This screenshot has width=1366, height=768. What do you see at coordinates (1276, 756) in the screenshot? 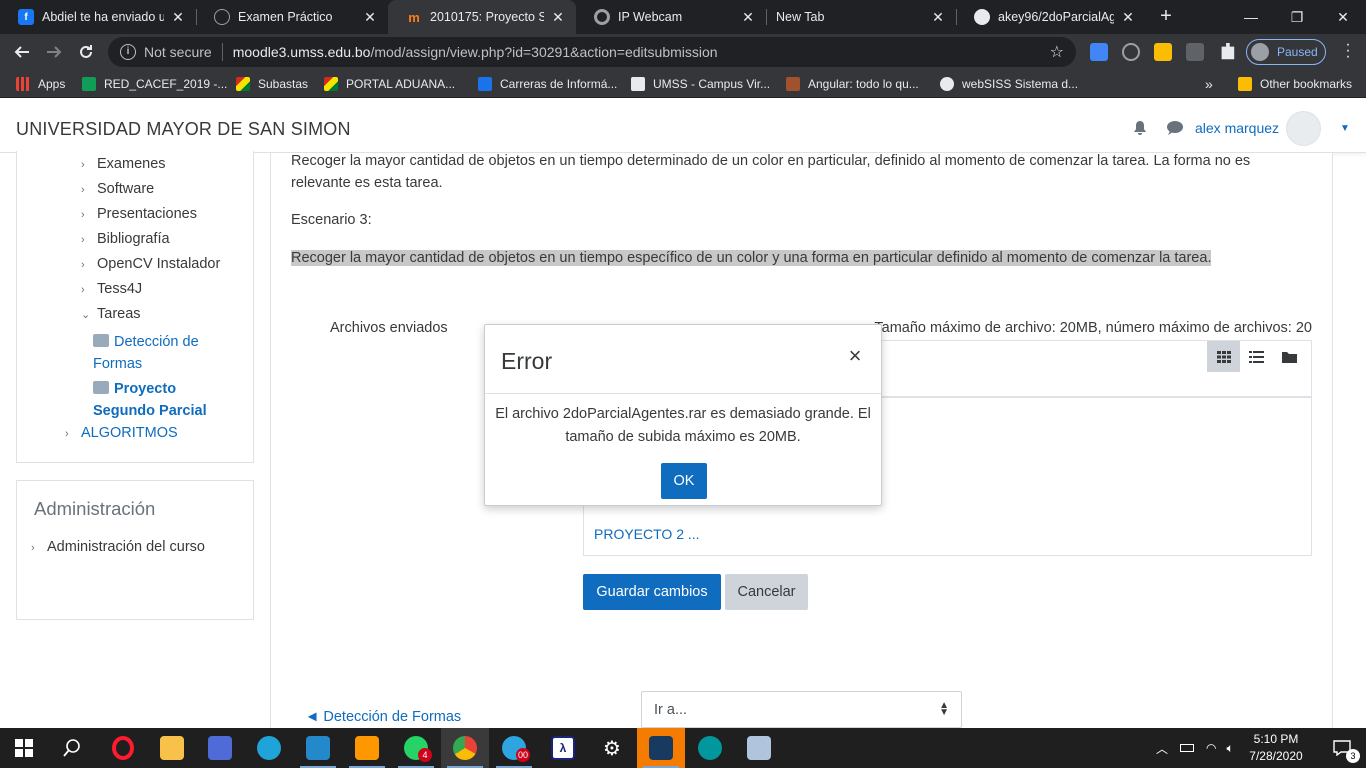
I see `clock-date: 7/28/2020` at bounding box center [1276, 756].